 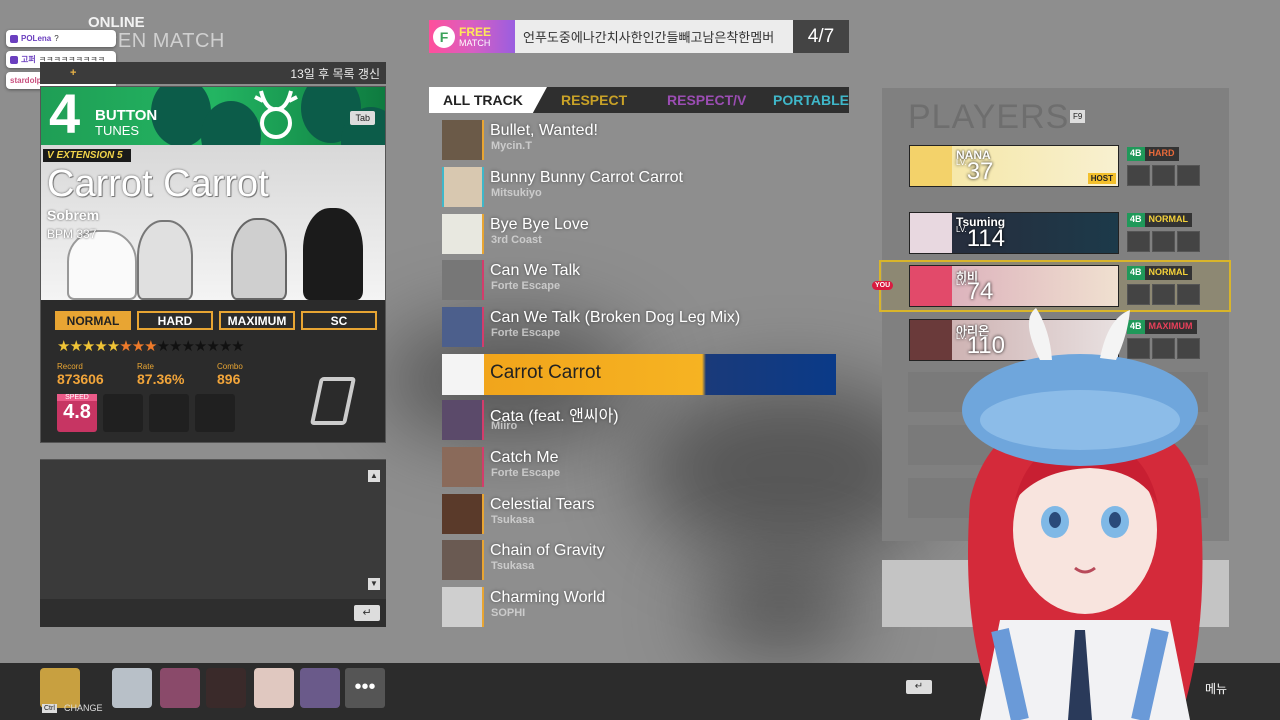 I want to click on deer-logo-icon, so click(x=276, y=114).